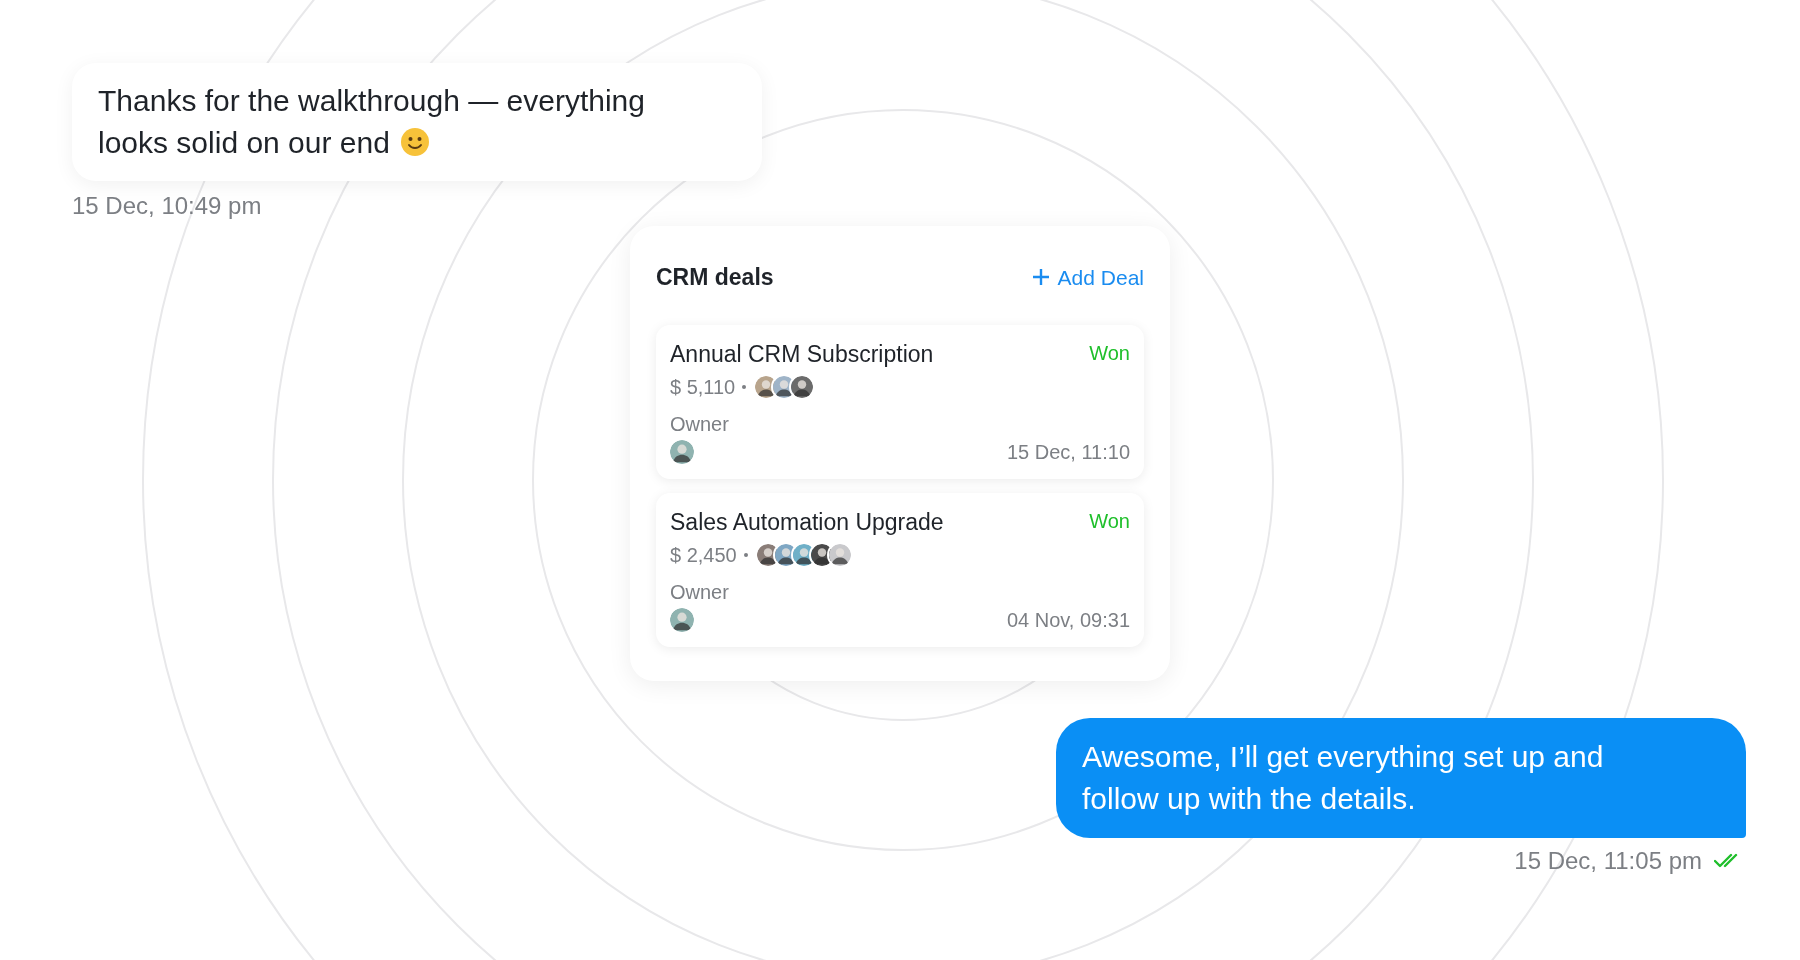  I want to click on message-text: Awesome, I’ll get everything set up and follow up with the details., so click(1343, 777).